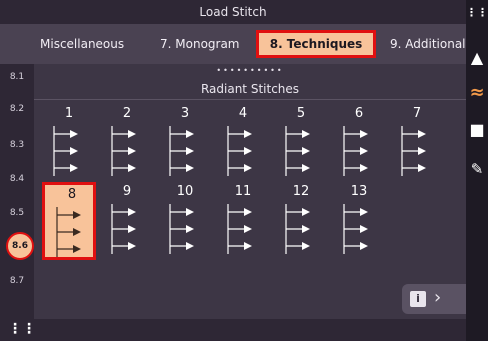 The height and width of the screenshot is (341, 488). I want to click on stitch-number: 11, so click(243, 191).